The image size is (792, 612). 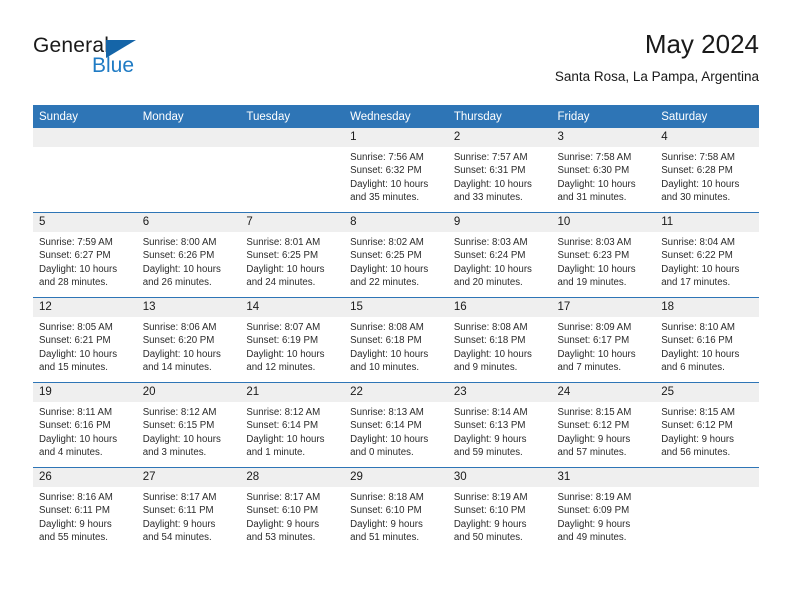 I want to click on day-number: 2, so click(x=499, y=137).